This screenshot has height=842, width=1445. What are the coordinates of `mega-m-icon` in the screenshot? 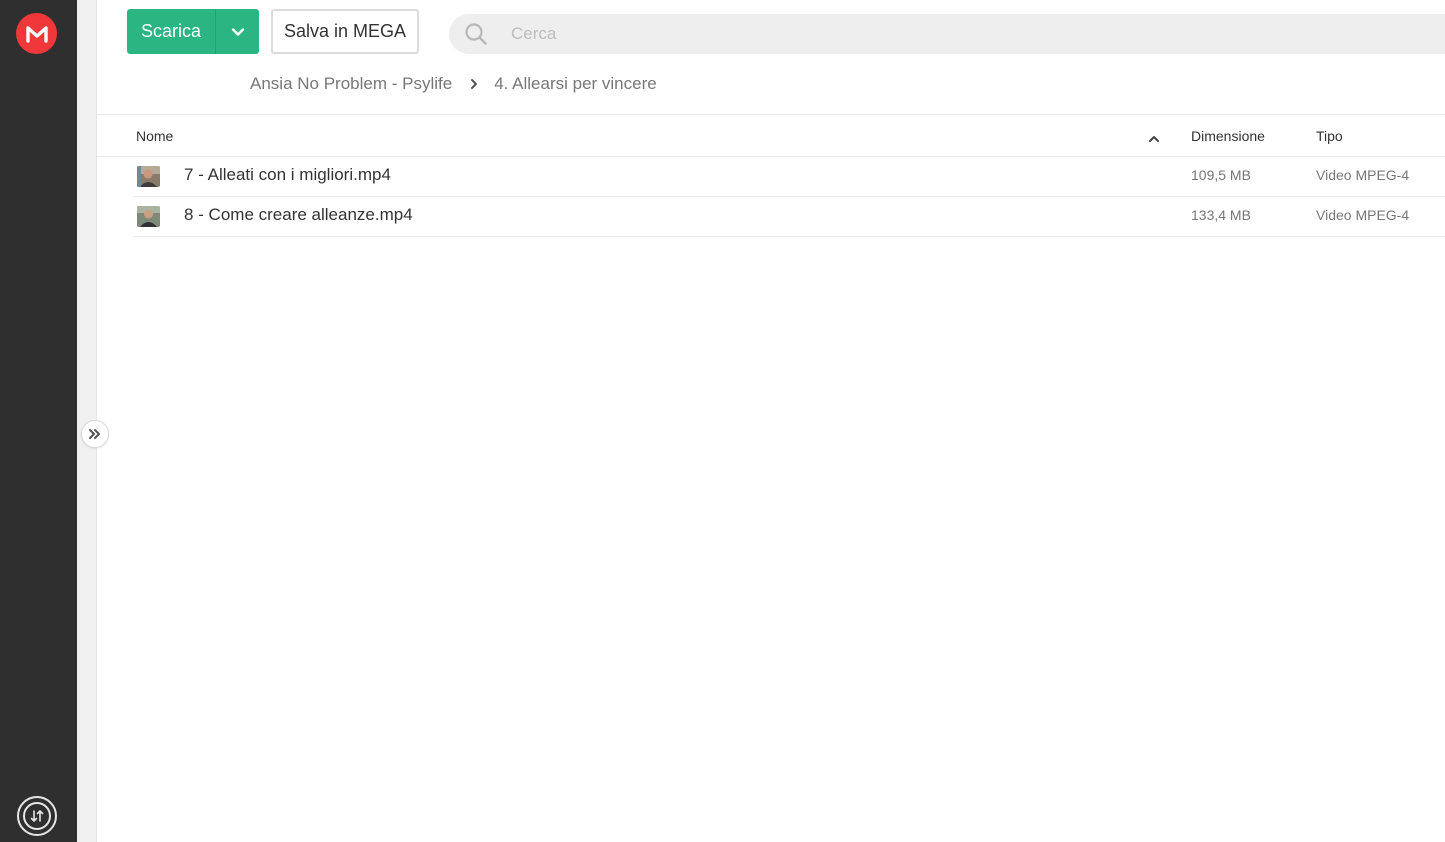 It's located at (36, 34).